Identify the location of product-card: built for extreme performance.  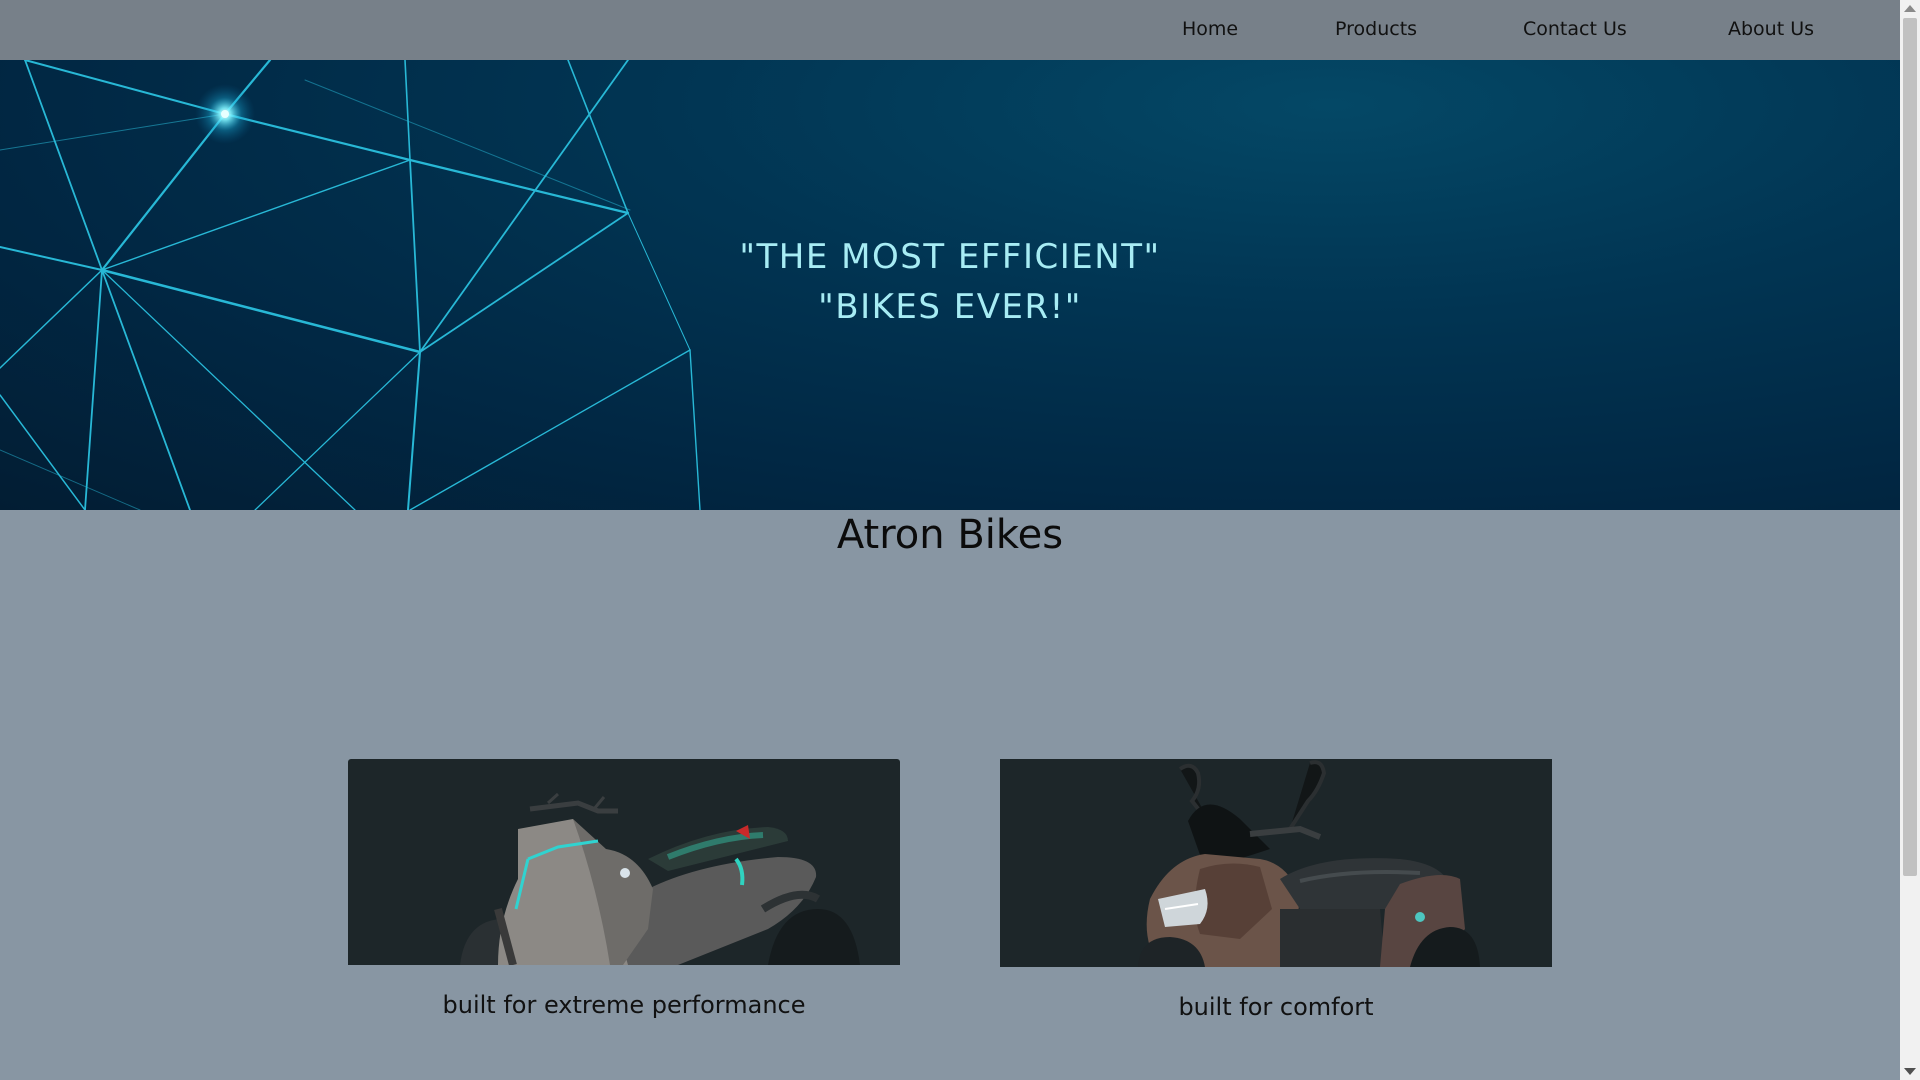
(624, 889).